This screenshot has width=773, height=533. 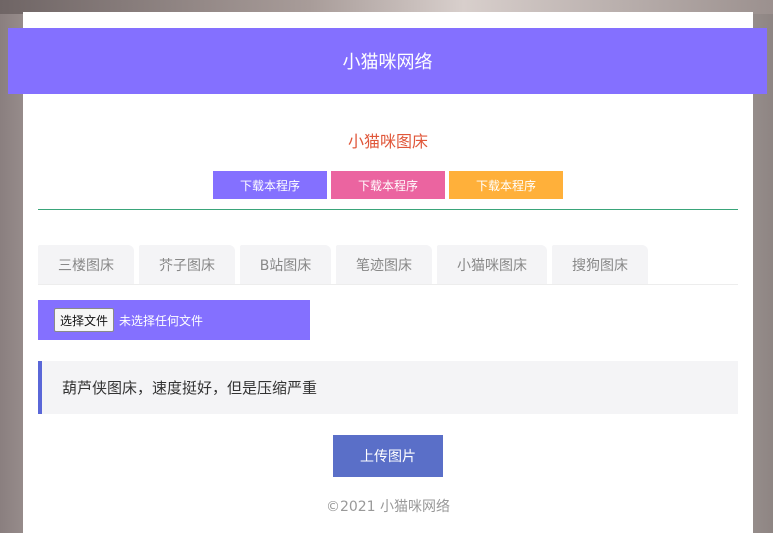 What do you see at coordinates (388, 387) in the screenshot?
I see `notice-box: 葫芦侠图床，速度挺好，但是压缩严重` at bounding box center [388, 387].